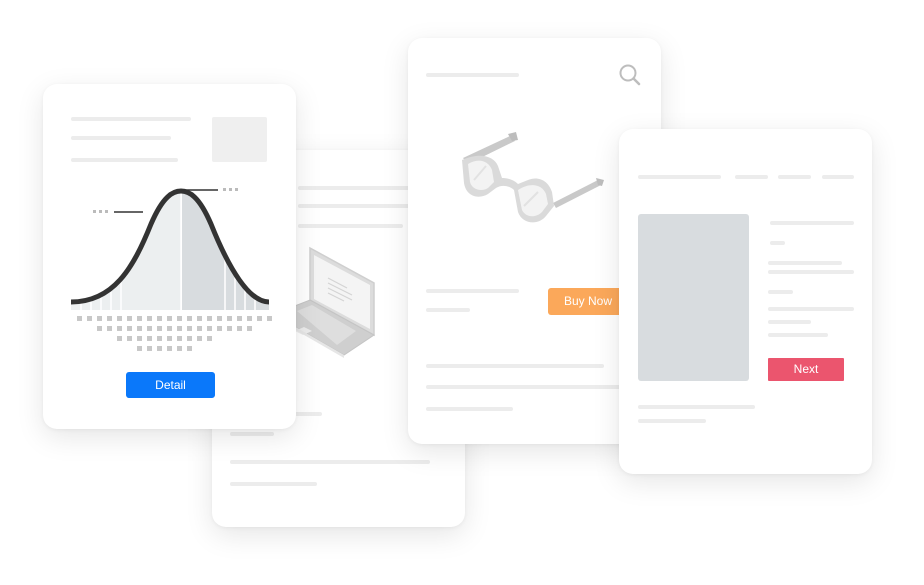  I want to click on detail-button: Detail, so click(170, 385).